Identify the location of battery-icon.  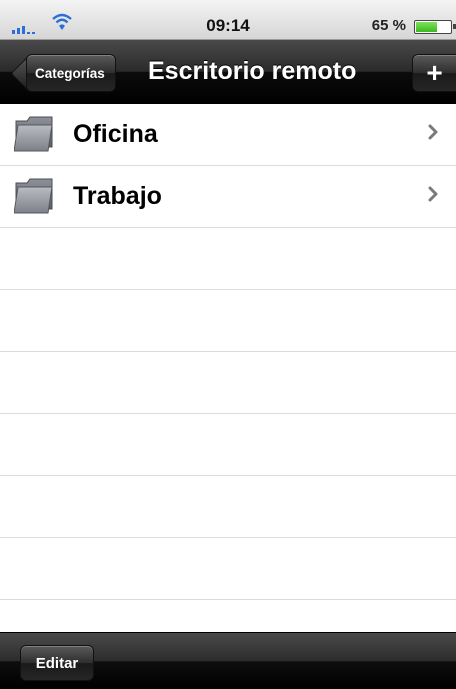
(433, 27).